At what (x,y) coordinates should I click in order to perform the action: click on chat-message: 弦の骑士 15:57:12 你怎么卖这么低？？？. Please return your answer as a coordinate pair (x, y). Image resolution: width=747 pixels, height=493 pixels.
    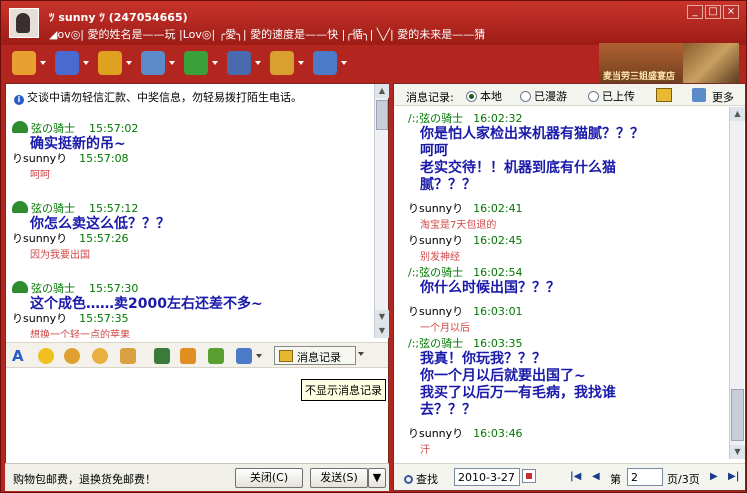
    Looking at the image, I should click on (192, 216).